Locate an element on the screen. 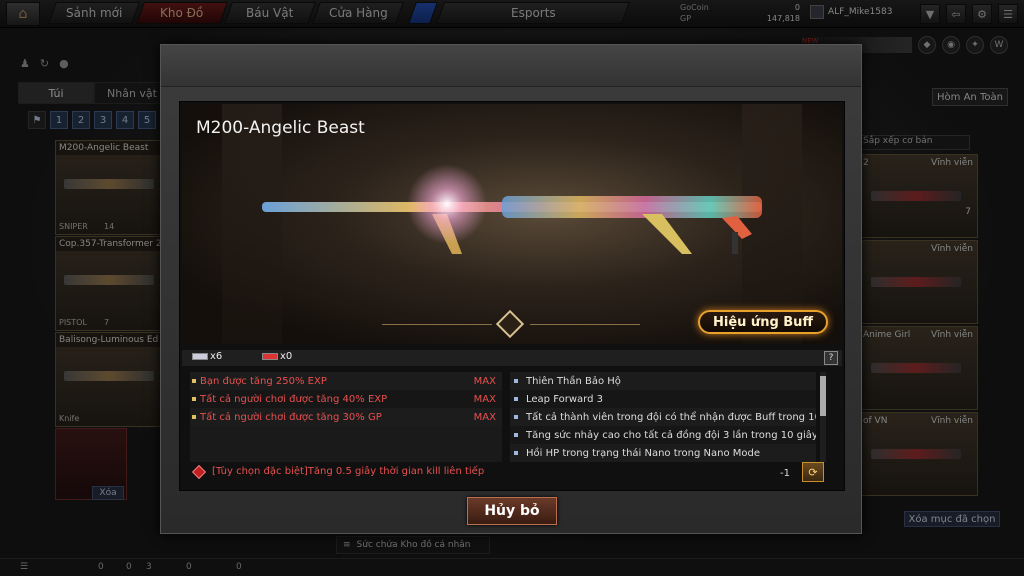 The image size is (1024, 576). scrollbar-thumb is located at coordinates (823, 396).